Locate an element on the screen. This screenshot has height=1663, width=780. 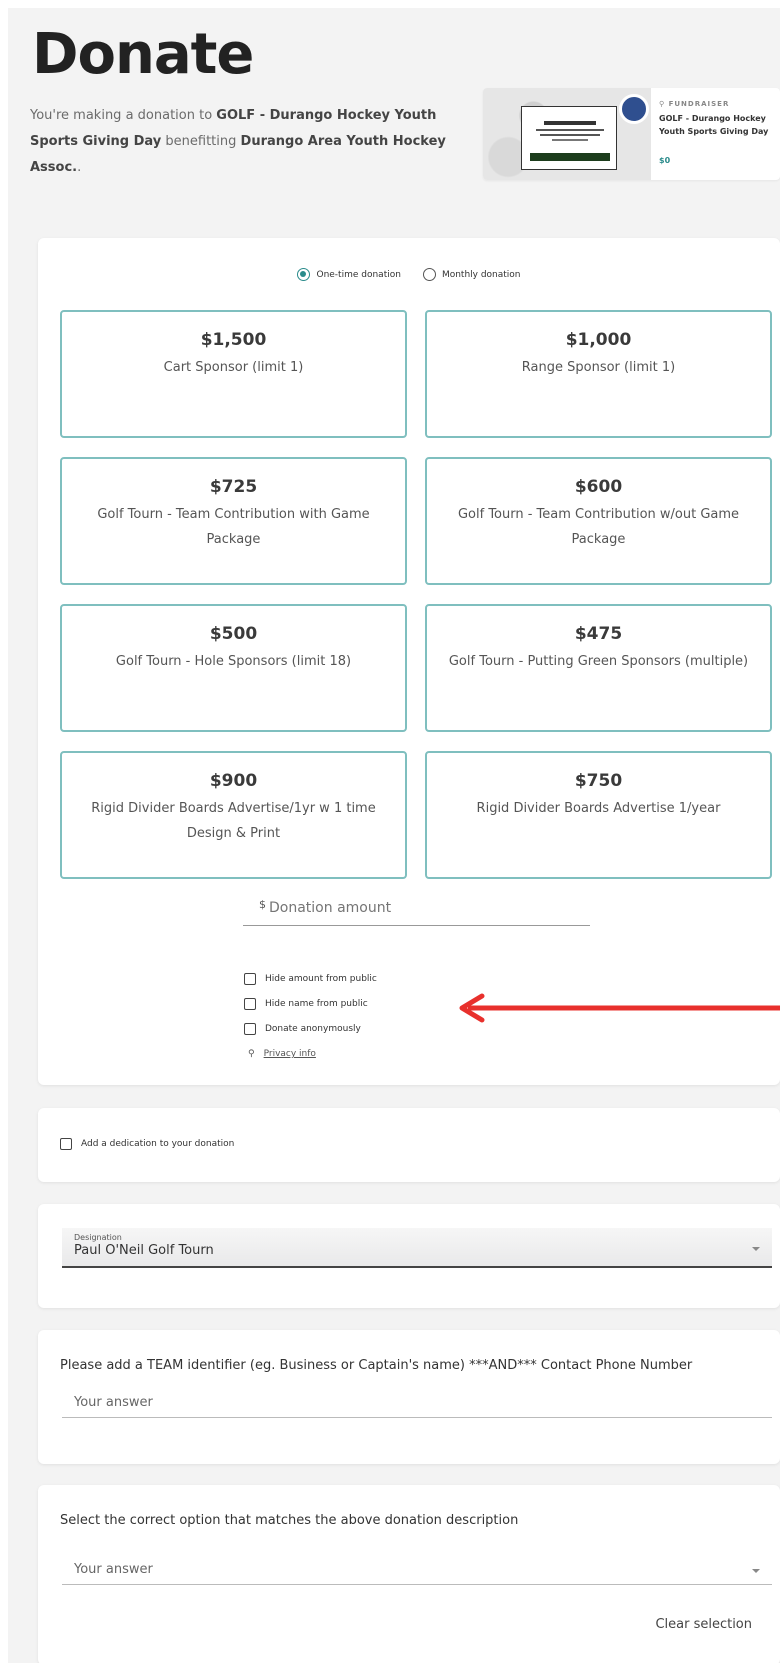
tier-amount: $1,000 is located at coordinates (598, 340).